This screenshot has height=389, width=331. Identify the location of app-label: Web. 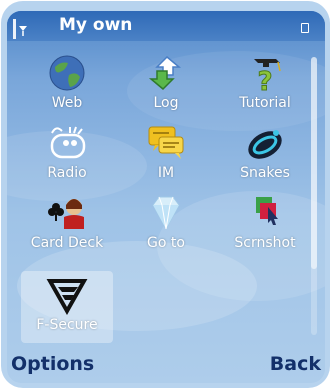
(67, 103).